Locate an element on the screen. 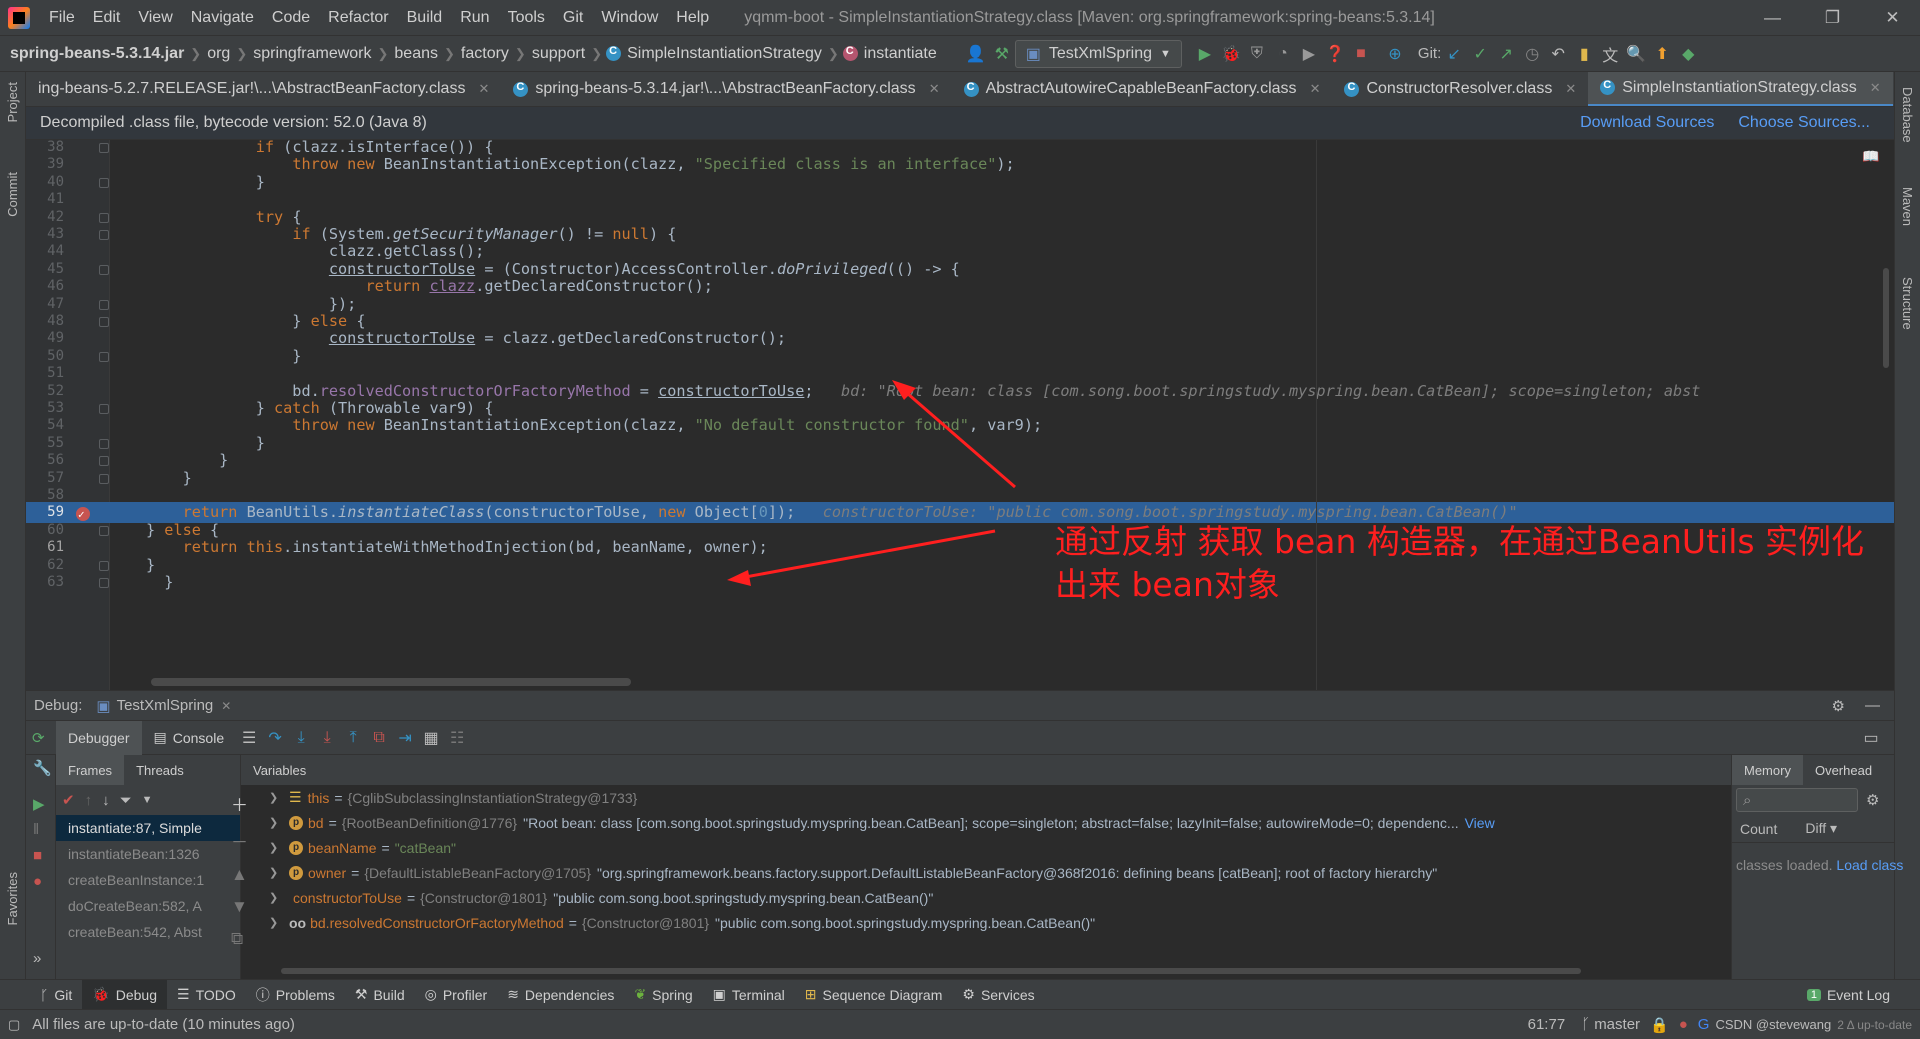 This screenshot has height=1039, width=1920. tab-threads: Threads is located at coordinates (160, 770).